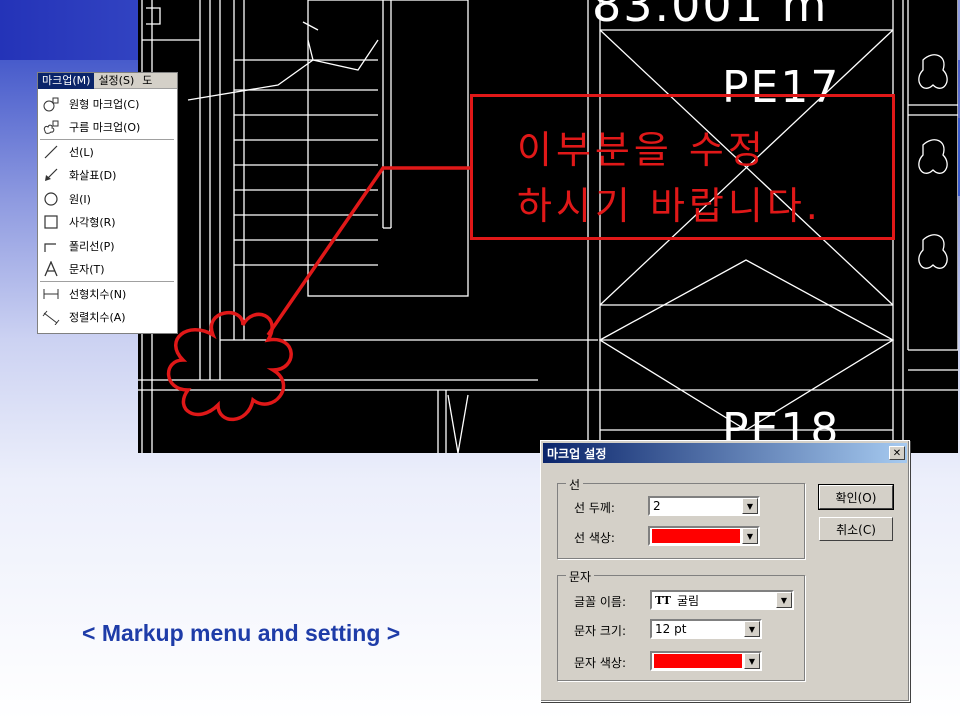 The height and width of the screenshot is (720, 960). Describe the element at coordinates (688, 600) in the screenshot. I see `font-name-value: 굴림` at that location.